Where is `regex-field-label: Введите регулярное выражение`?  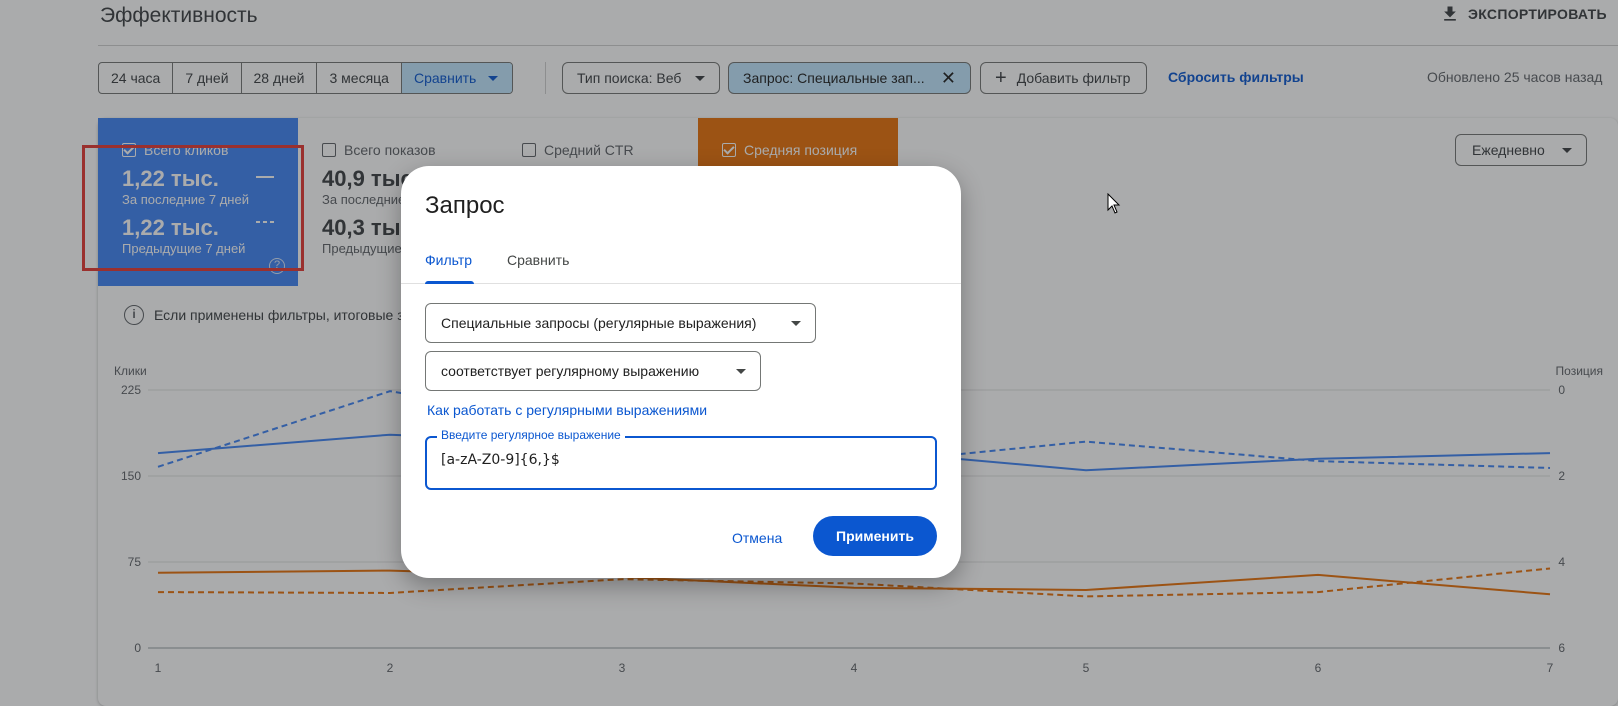
regex-field-label: Введите регулярное выражение is located at coordinates (531, 435).